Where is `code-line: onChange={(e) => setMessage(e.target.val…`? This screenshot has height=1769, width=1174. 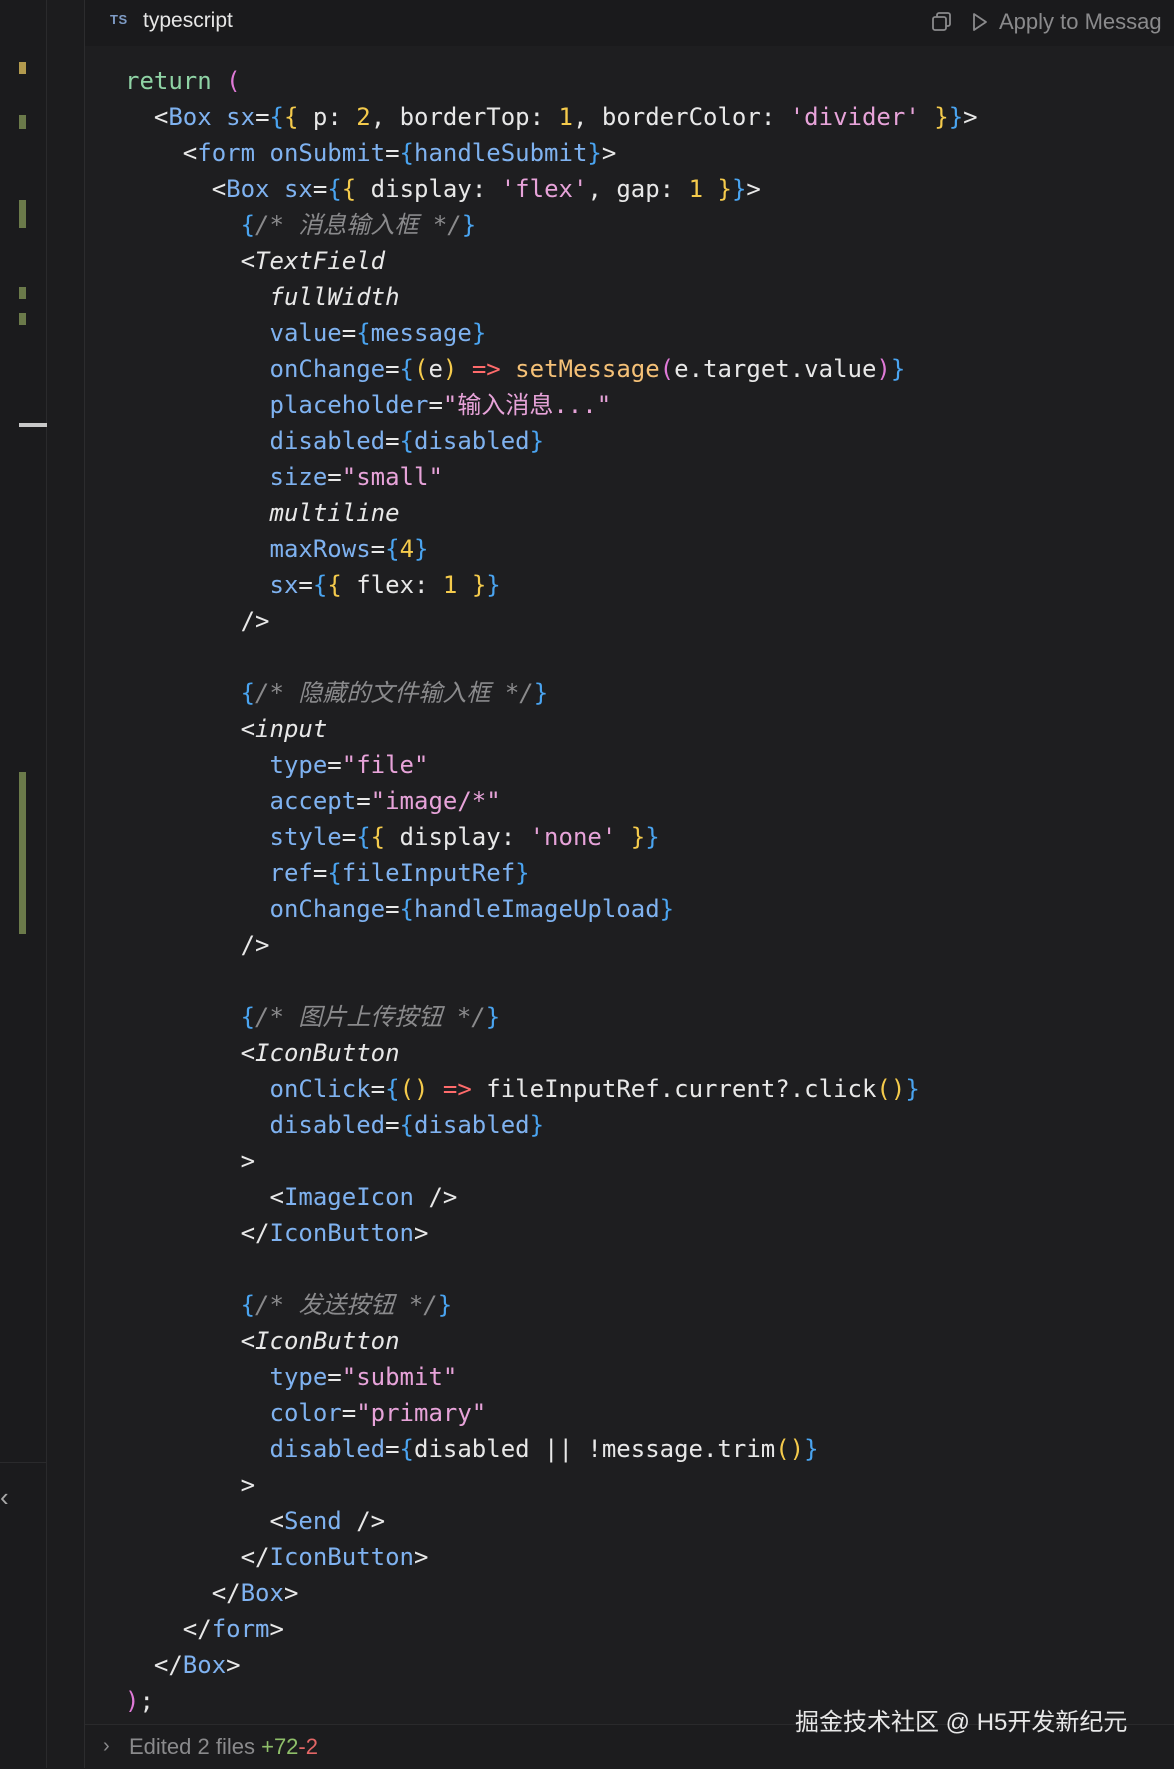 code-line: onChange={(e) => setMessage(e.target.val… is located at coordinates (551, 369).